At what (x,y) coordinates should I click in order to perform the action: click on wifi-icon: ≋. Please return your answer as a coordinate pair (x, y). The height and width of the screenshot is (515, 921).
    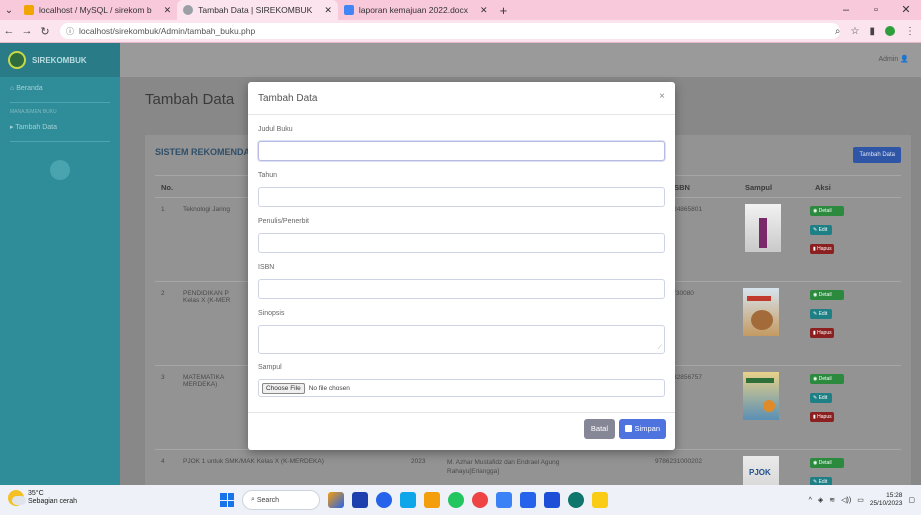
    Looking at the image, I should click on (832, 500).